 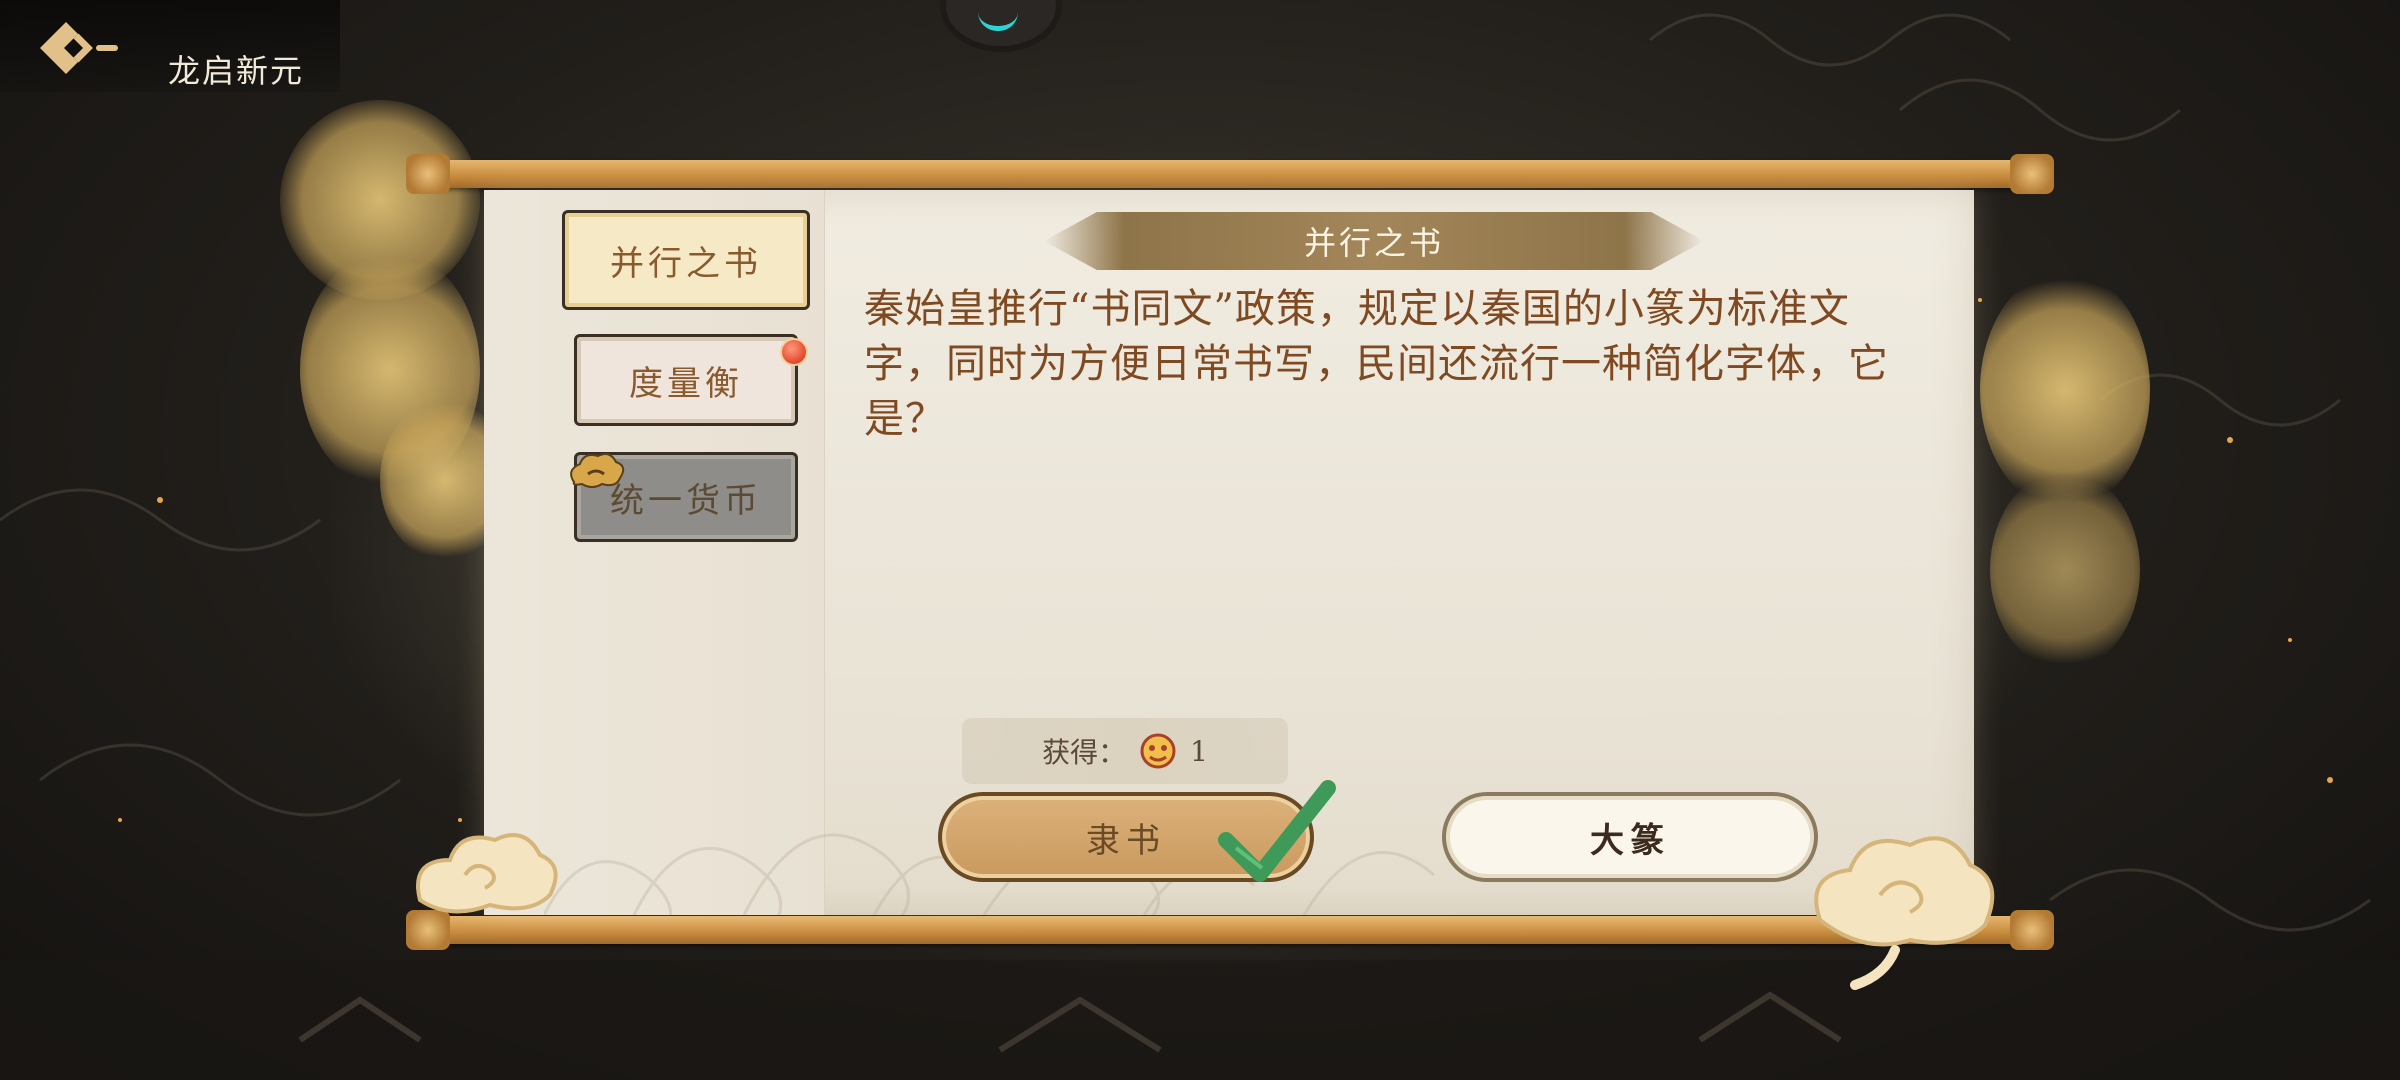 I want to click on reward-box: 获得： 1, so click(x=1125, y=751).